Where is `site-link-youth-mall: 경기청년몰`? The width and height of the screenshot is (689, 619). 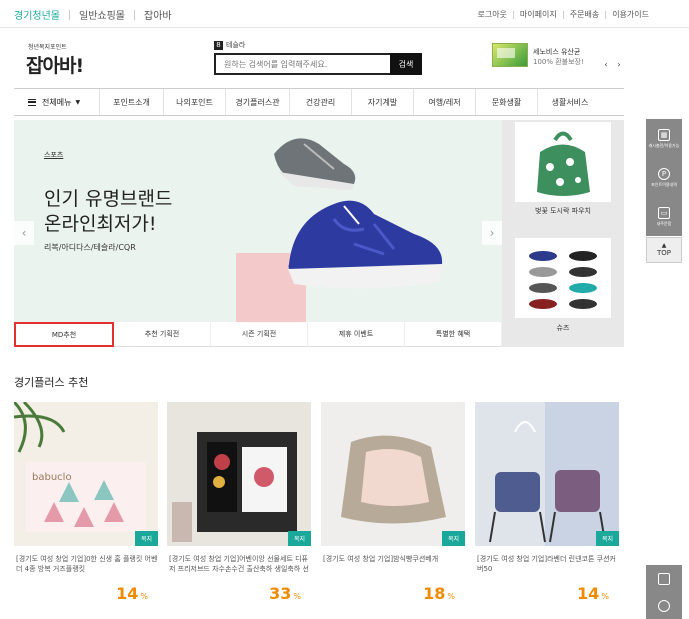
site-link-youth-mall: 경기청년몰 is located at coordinates (37, 14).